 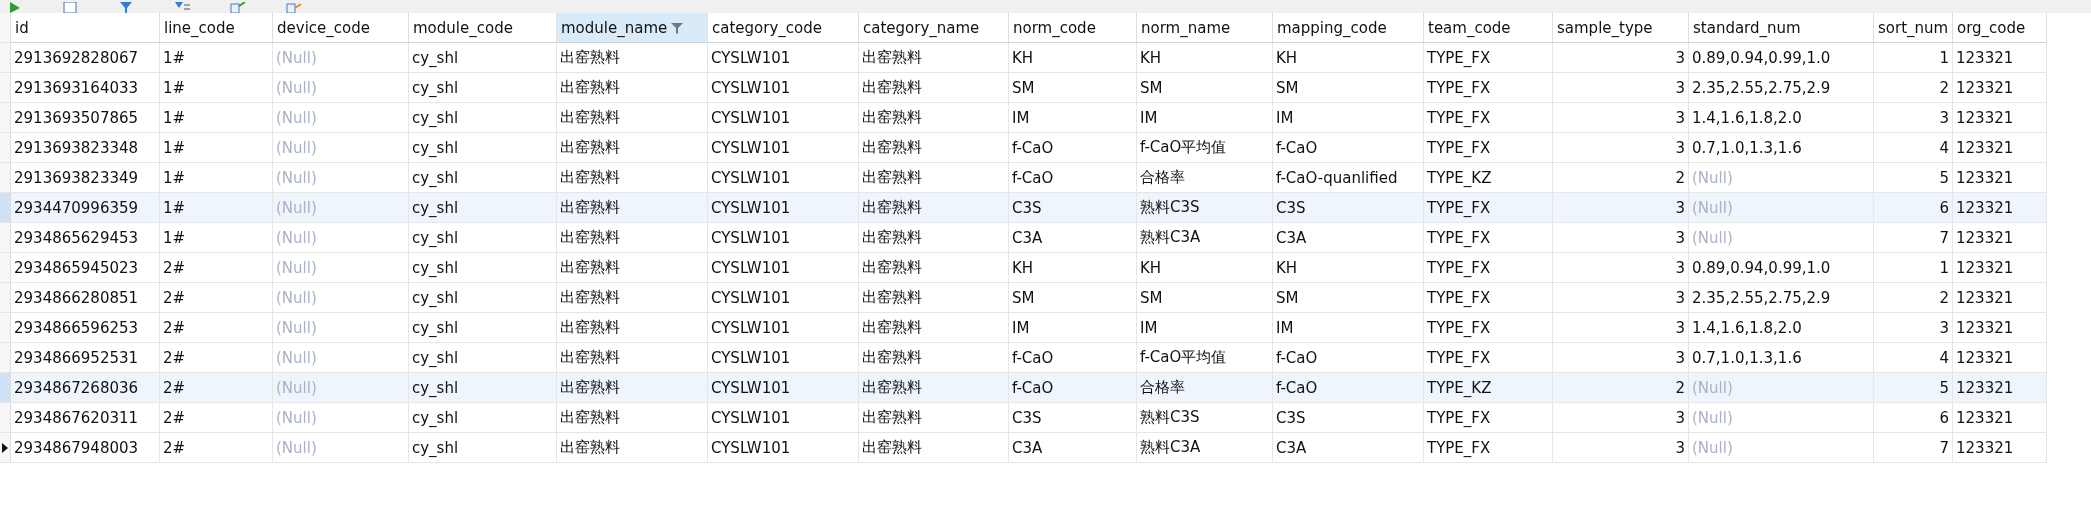 What do you see at coordinates (1205, 28) in the screenshot?
I see `column-header: norm_name` at bounding box center [1205, 28].